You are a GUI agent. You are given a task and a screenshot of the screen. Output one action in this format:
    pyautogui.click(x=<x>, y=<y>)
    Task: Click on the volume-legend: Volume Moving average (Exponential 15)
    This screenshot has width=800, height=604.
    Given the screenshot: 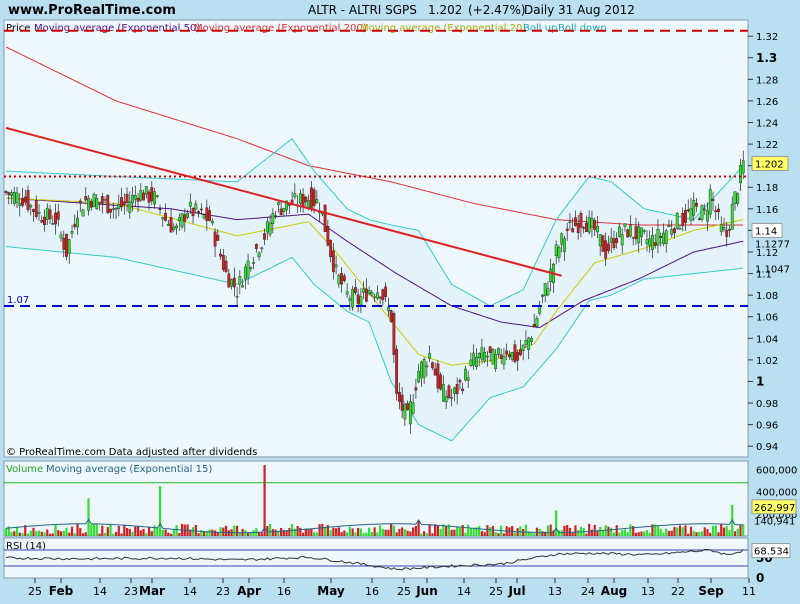 What is the action you would take?
    pyautogui.click(x=109, y=469)
    